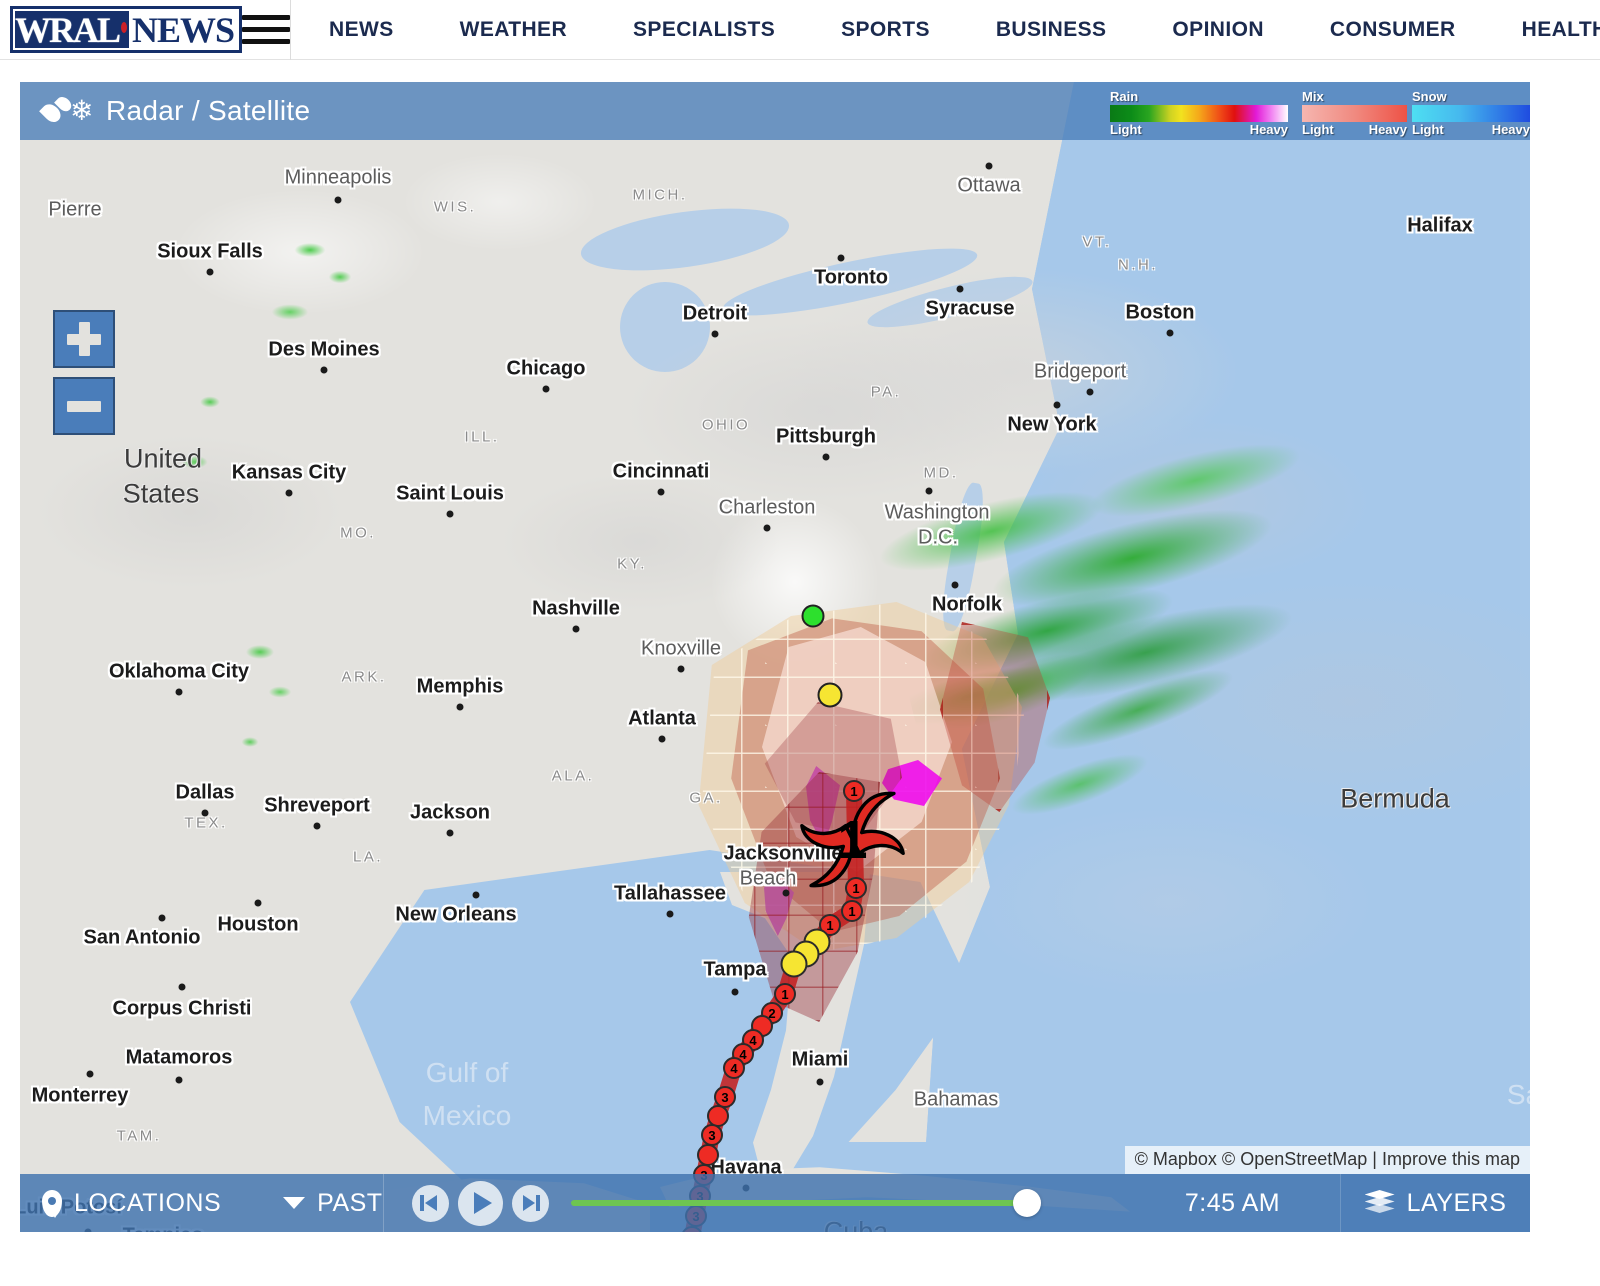 The image size is (1600, 1286). I want to click on map-label-city: Cincinnati, so click(661, 471).